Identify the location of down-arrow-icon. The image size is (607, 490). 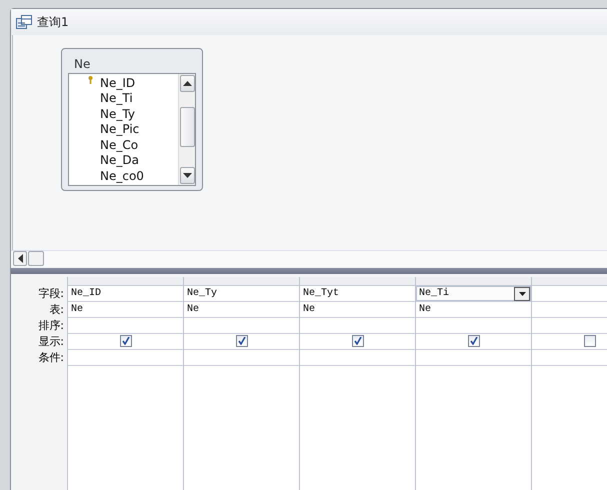
(187, 175).